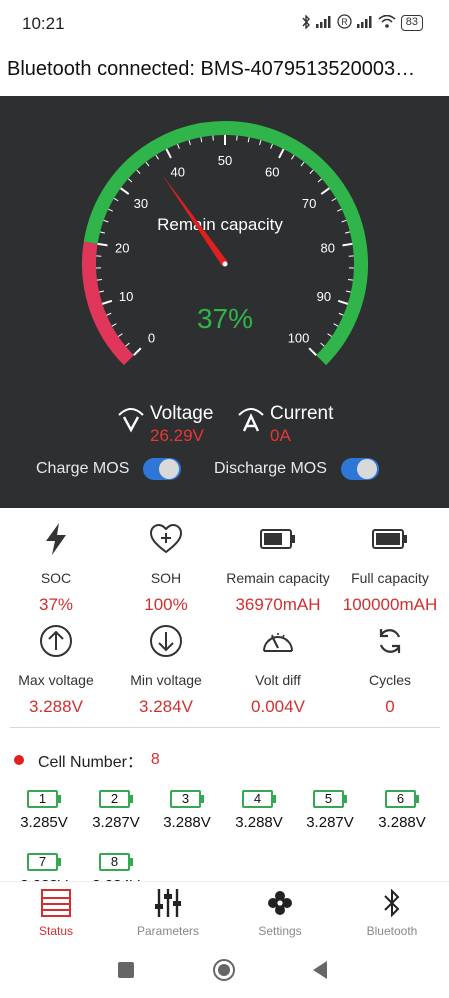  What do you see at coordinates (387, 22) in the screenshot?
I see `wifi-icon` at bounding box center [387, 22].